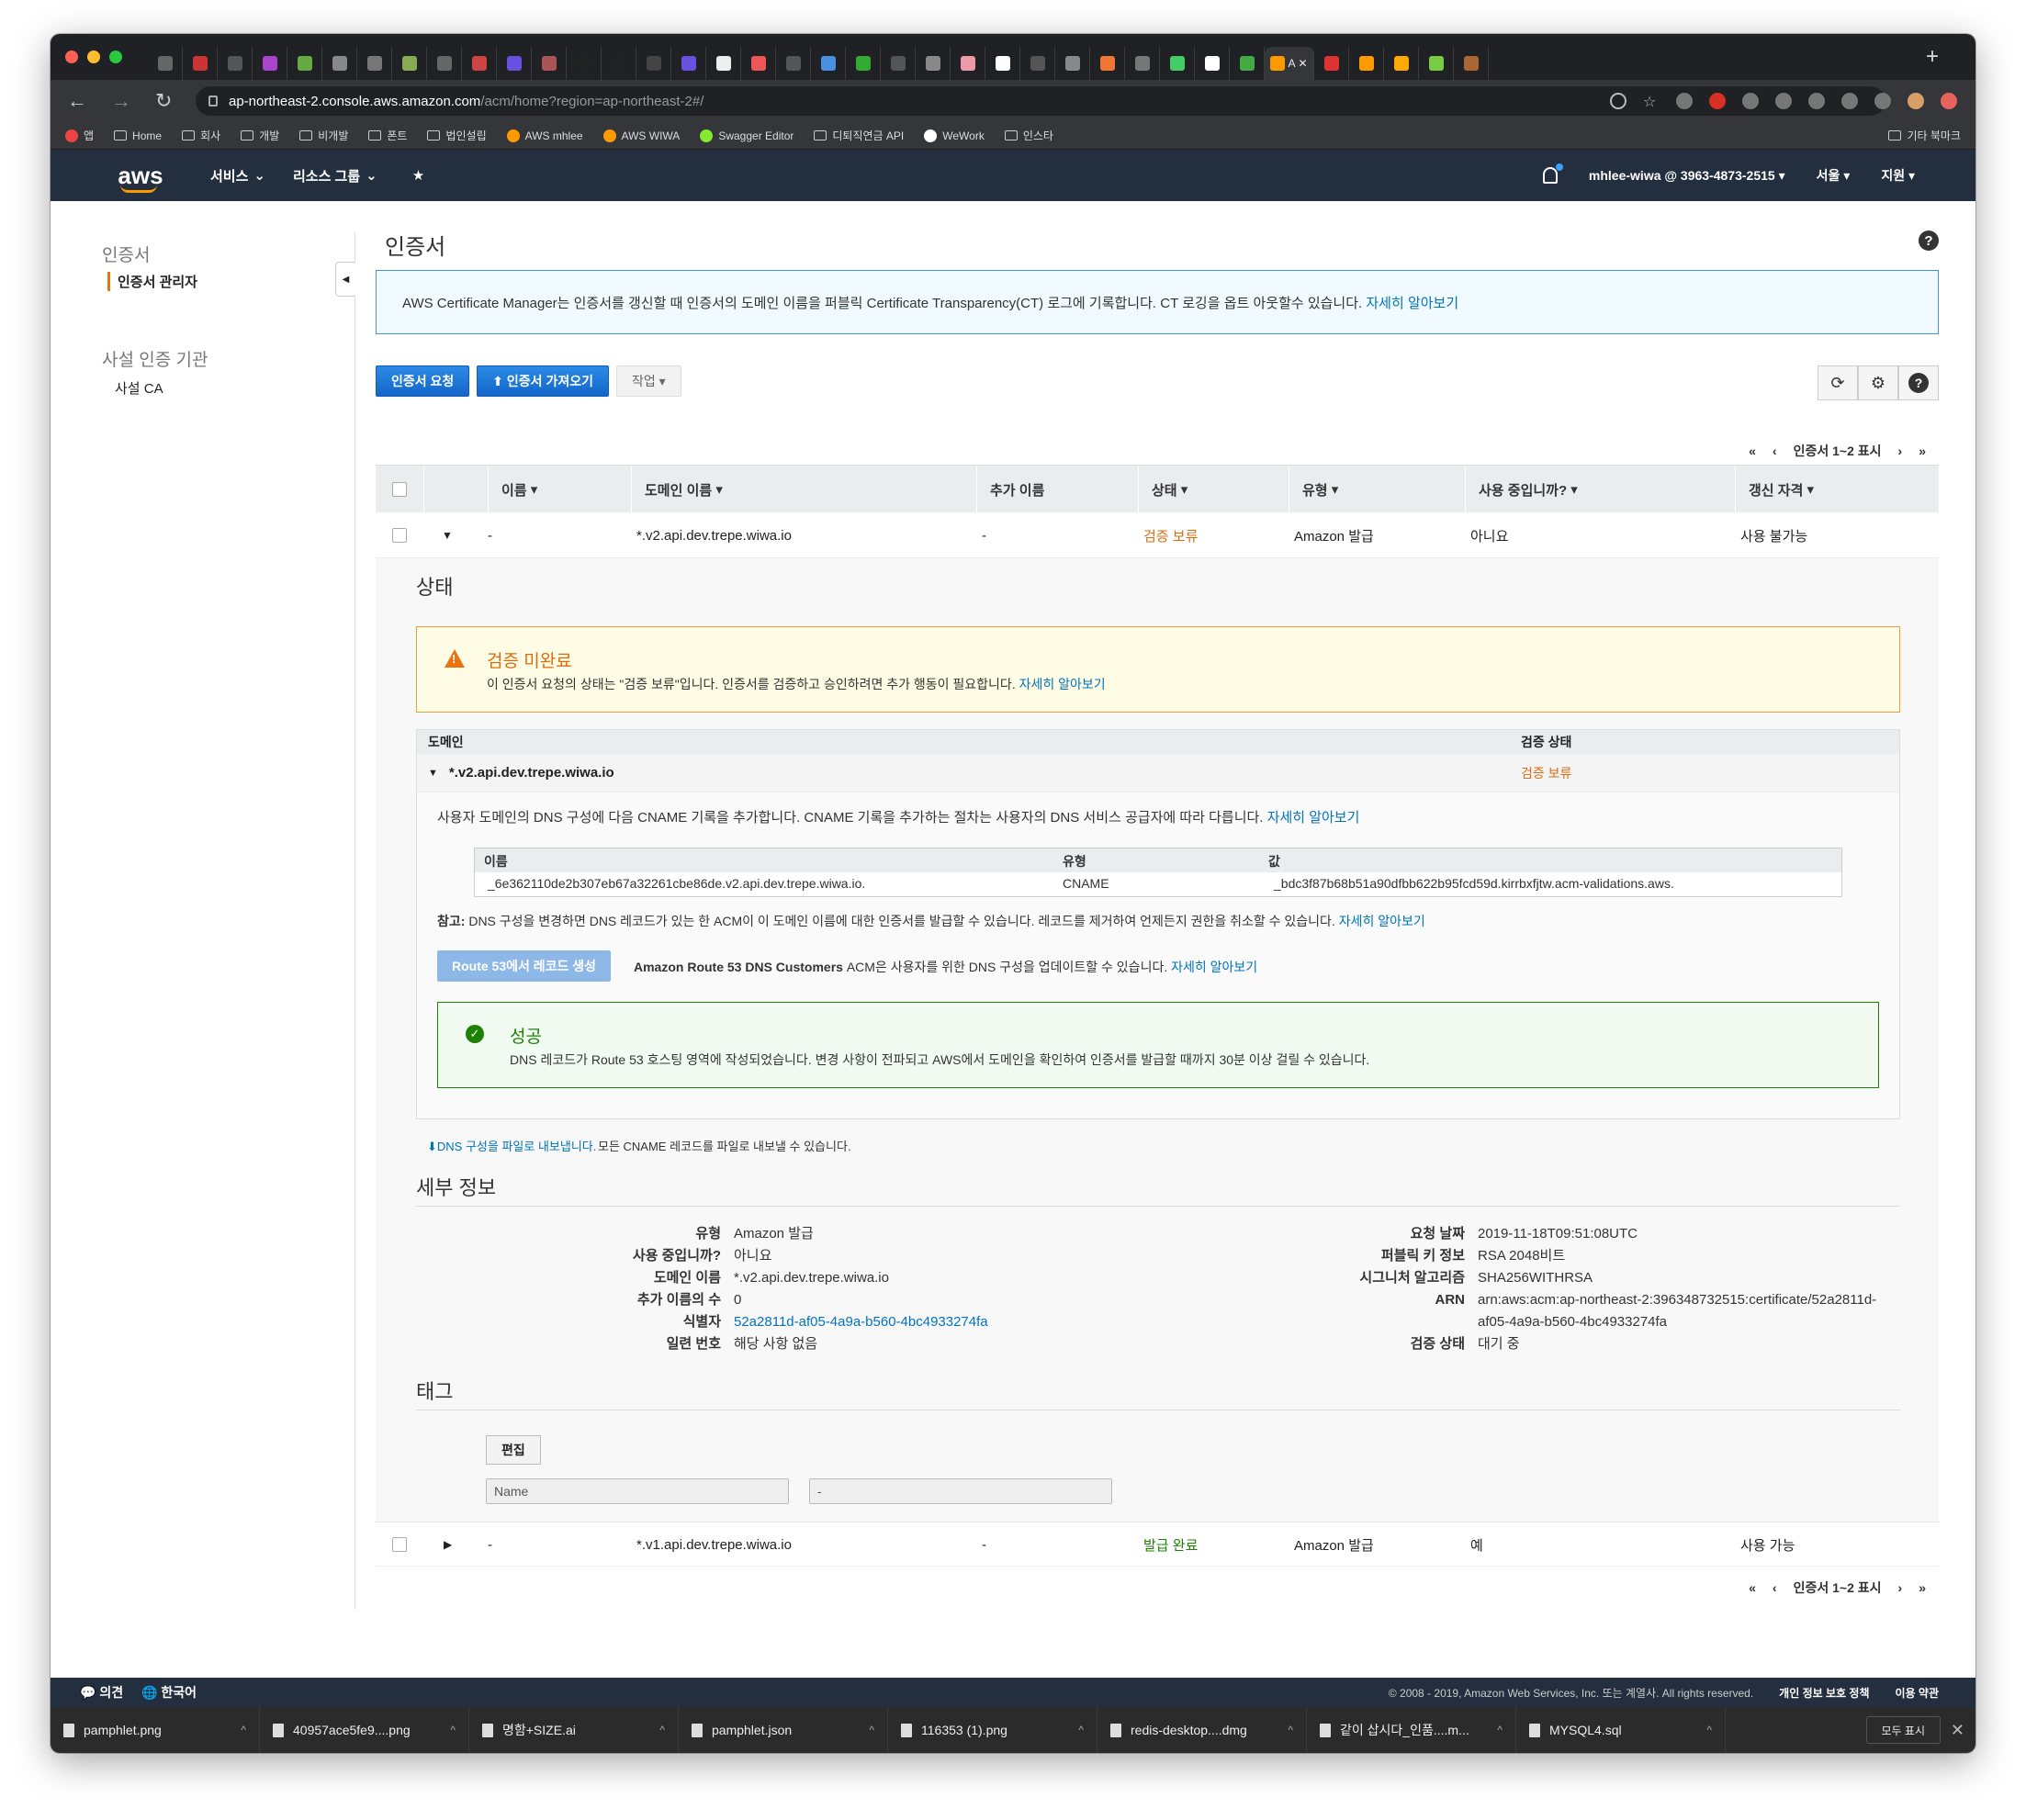 The height and width of the screenshot is (1820, 2026). What do you see at coordinates (387, 135) in the screenshot?
I see `bookmark-item: 폰트` at bounding box center [387, 135].